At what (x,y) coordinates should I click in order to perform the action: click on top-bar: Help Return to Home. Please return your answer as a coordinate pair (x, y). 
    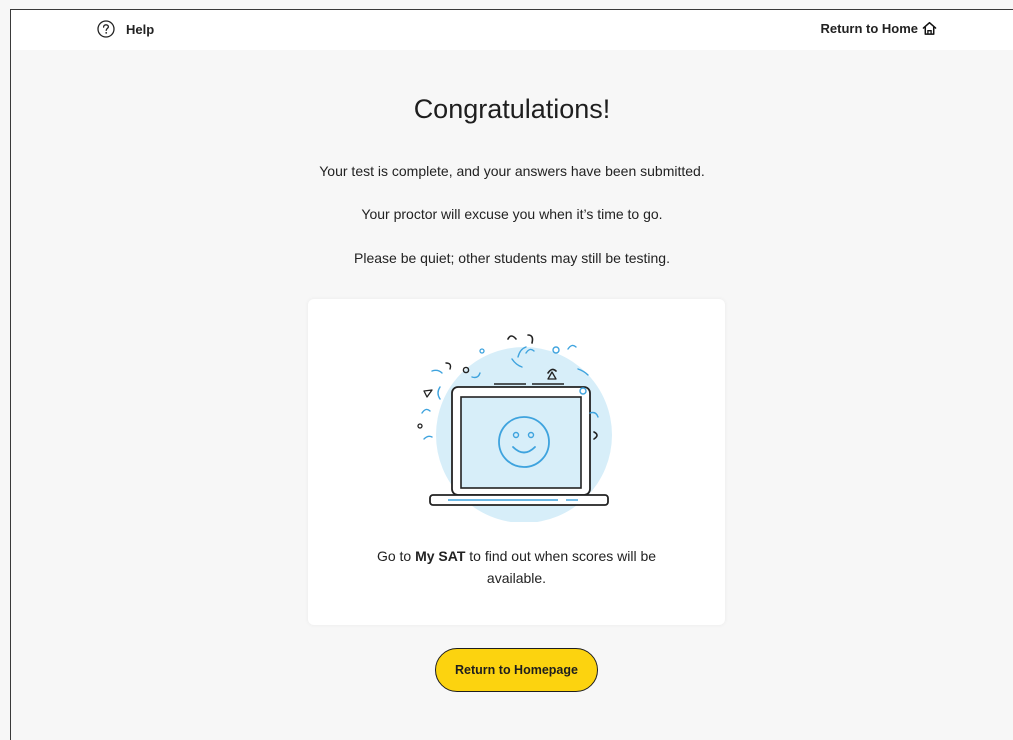
    Looking at the image, I should click on (512, 30).